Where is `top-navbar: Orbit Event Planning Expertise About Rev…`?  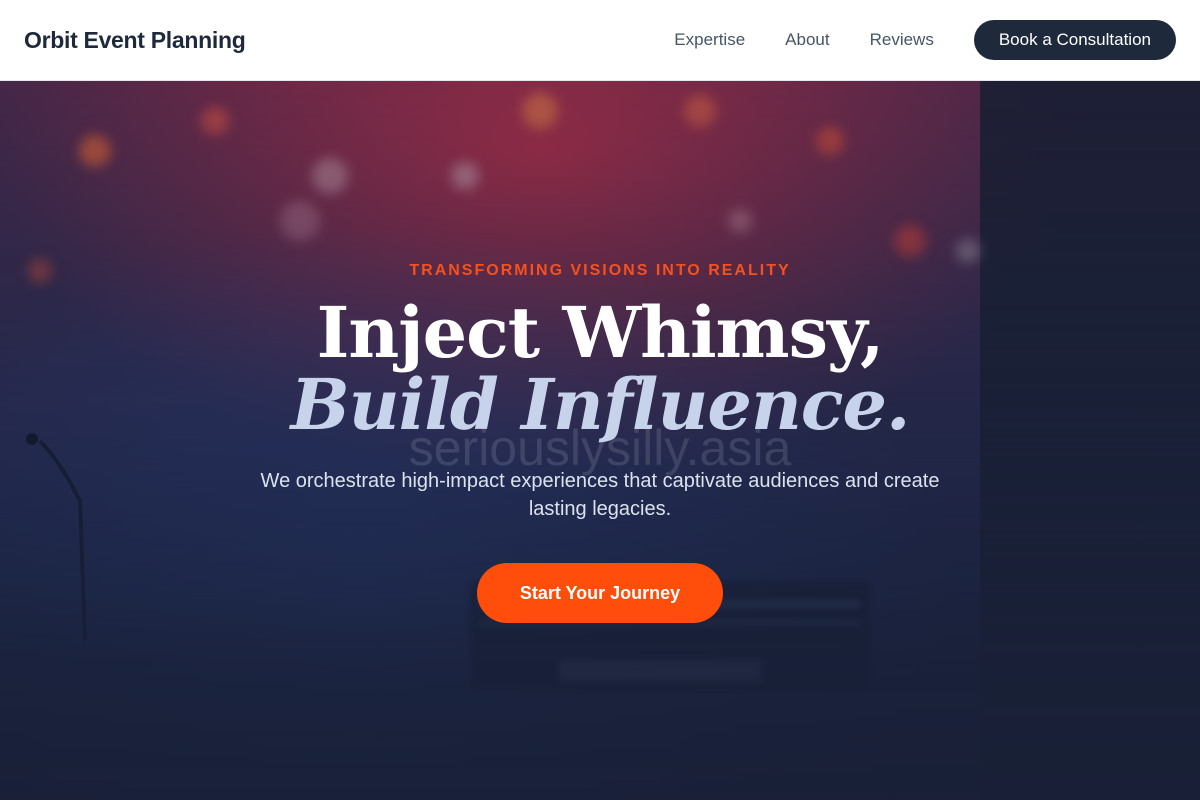 top-navbar: Orbit Event Planning Expertise About Rev… is located at coordinates (600, 40).